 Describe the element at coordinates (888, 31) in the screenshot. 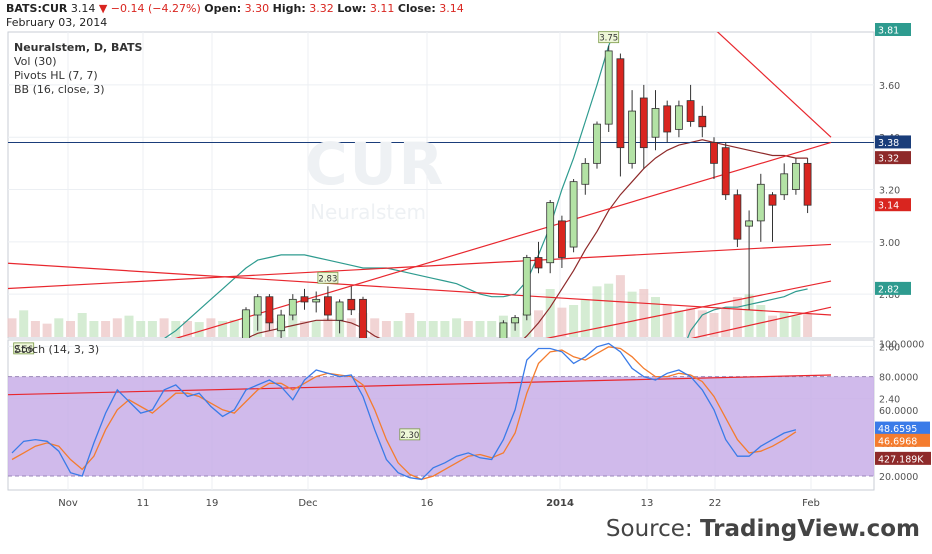

I see `price-badge-label: 3.81` at that location.